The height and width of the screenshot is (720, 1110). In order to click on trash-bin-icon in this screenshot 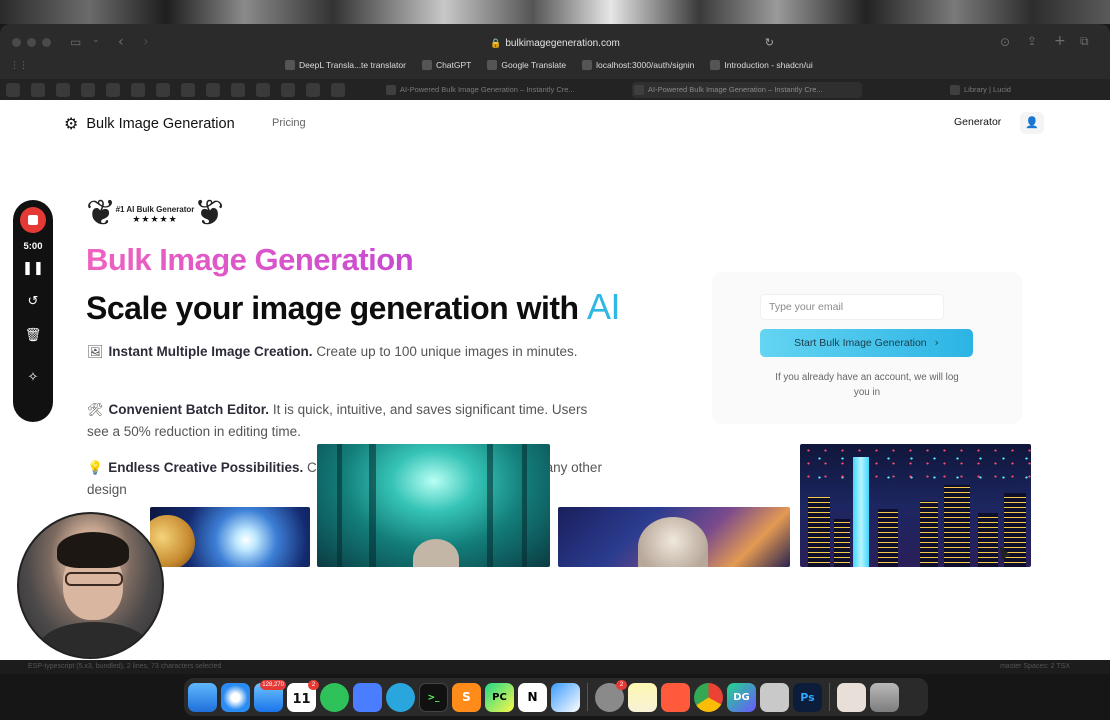, I will do `click(884, 697)`.